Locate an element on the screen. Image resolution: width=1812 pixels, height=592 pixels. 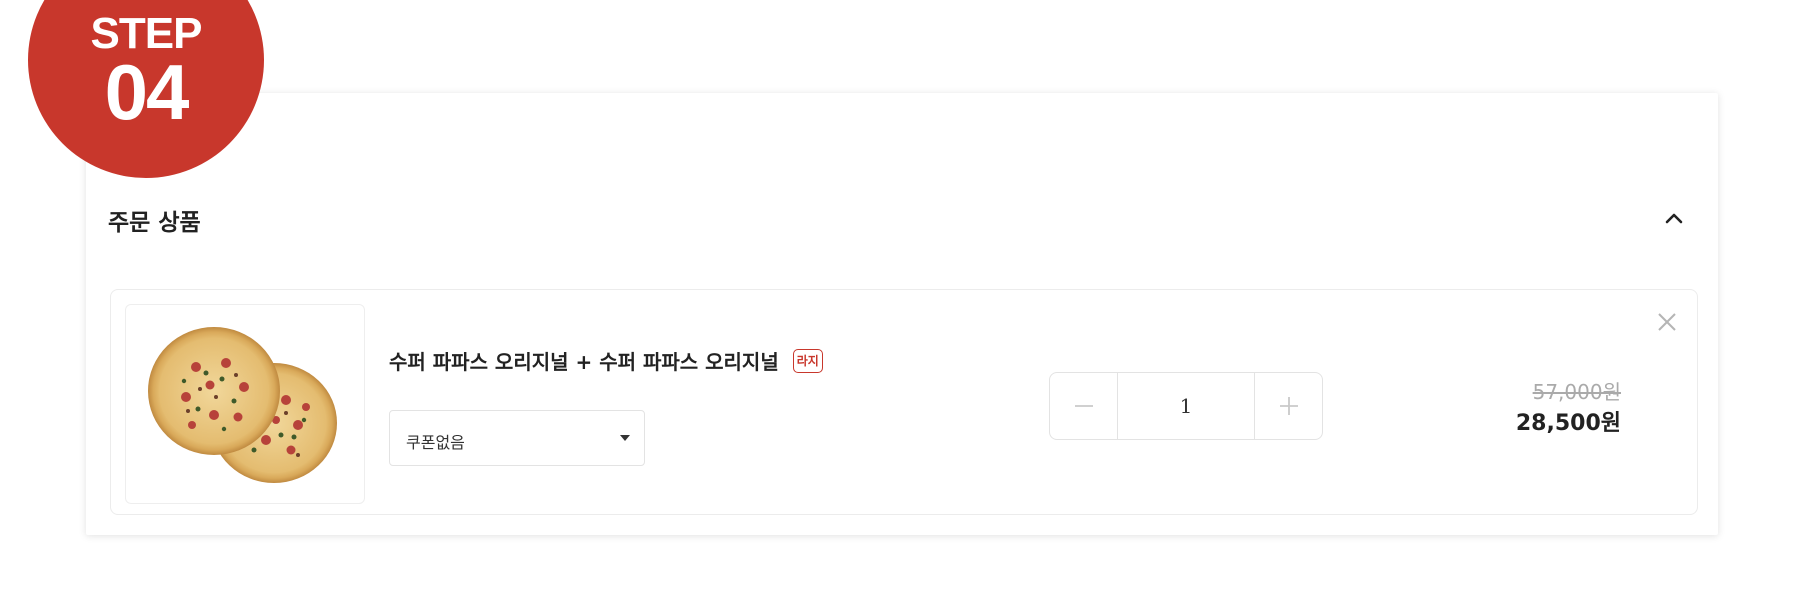
caret-down-icon is located at coordinates (625, 438).